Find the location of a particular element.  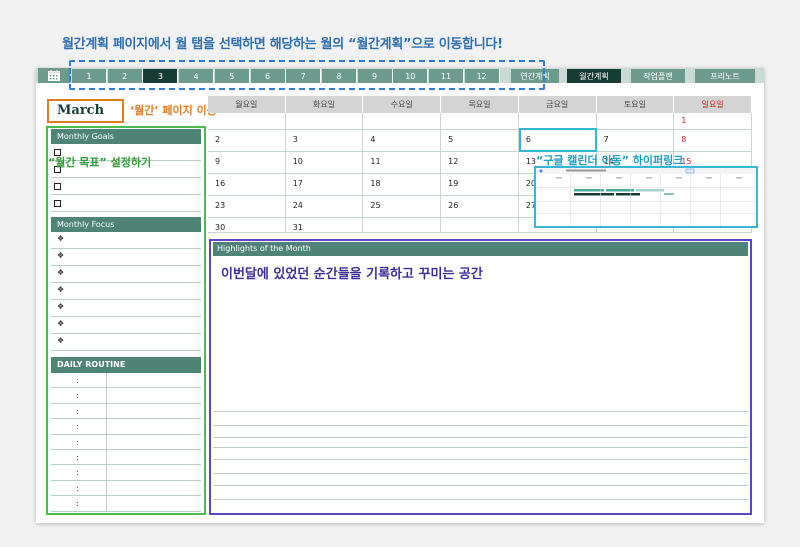

tab-monthly-plan: 월간계획 is located at coordinates (594, 76).